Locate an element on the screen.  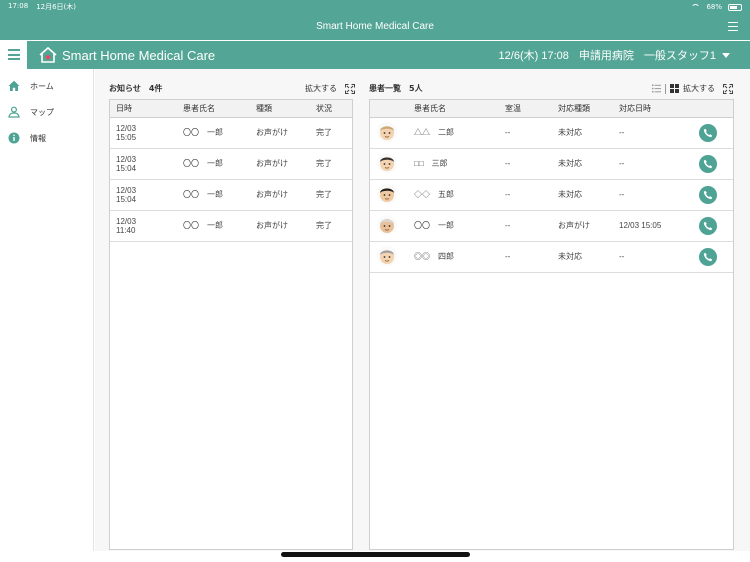
row-status: 完了 is located at coordinates (331, 133).